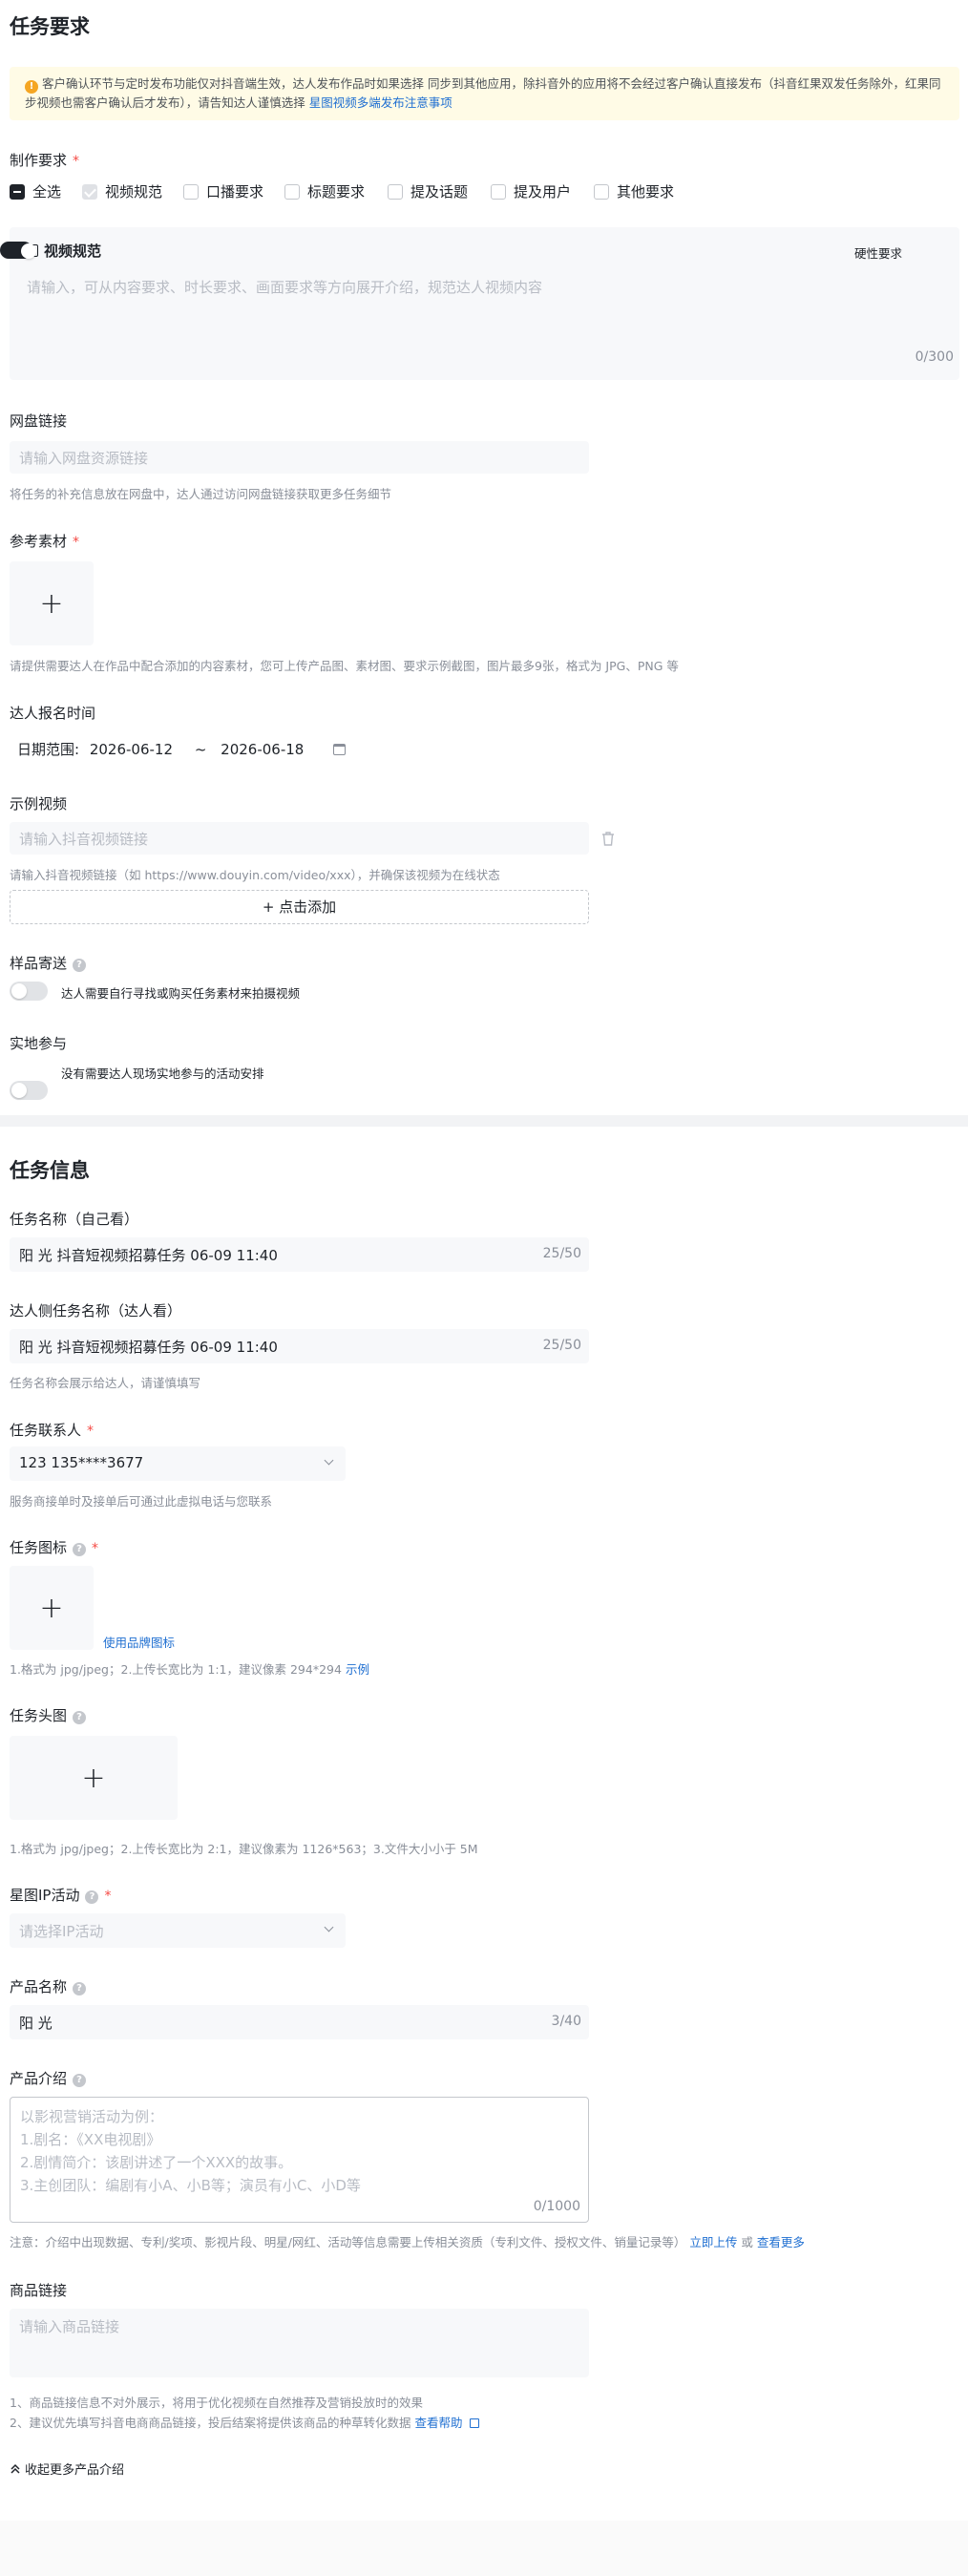 Image resolution: width=968 pixels, height=2576 pixels. What do you see at coordinates (48, 1715) in the screenshot?
I see `header-image-label: 任务头图?` at bounding box center [48, 1715].